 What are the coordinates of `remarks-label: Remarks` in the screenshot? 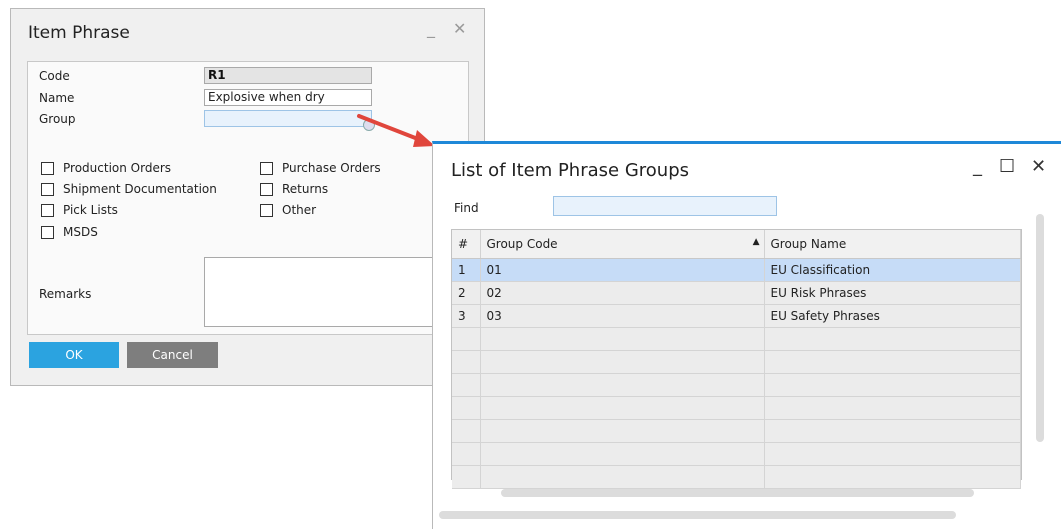 It's located at (65, 294).